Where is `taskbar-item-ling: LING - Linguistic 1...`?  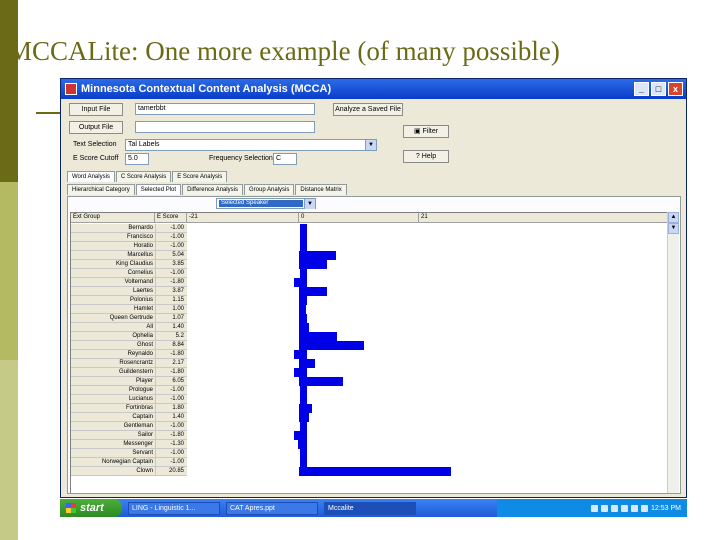 taskbar-item-ling: LING - Linguistic 1... is located at coordinates (174, 508).